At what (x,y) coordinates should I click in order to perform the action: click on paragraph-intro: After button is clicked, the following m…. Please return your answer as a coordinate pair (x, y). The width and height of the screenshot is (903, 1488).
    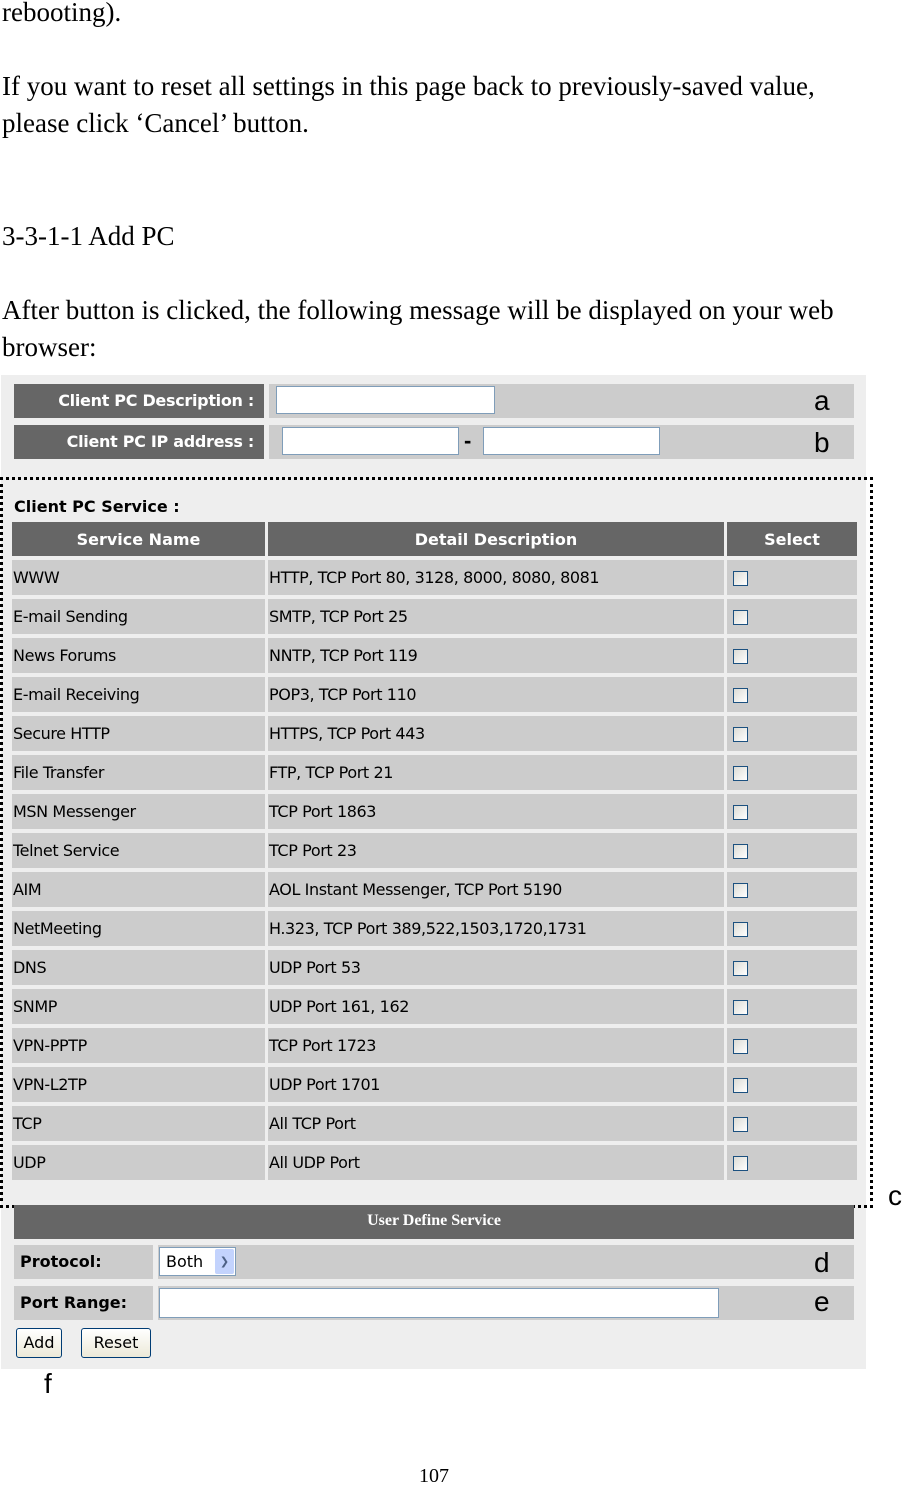
    Looking at the image, I should click on (418, 328).